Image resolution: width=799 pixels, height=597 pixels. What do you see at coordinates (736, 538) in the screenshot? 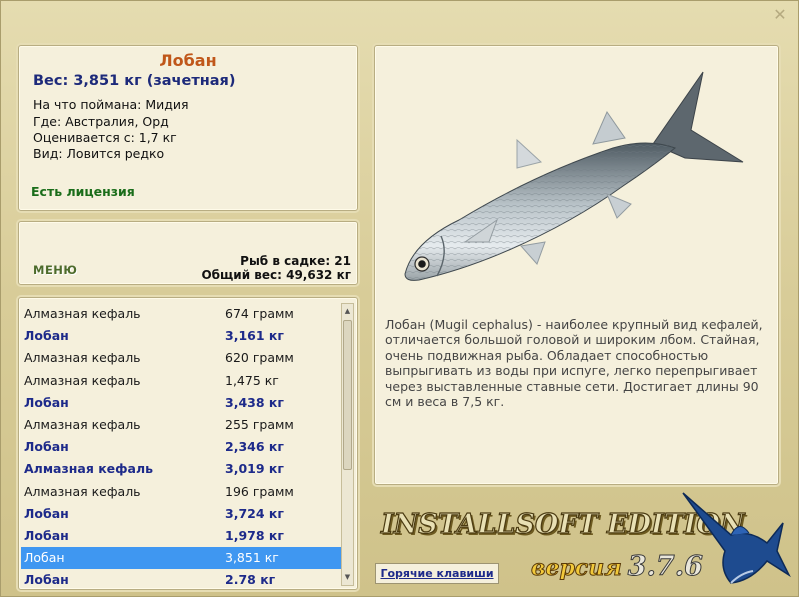
I see `marlin-logo-icon` at bounding box center [736, 538].